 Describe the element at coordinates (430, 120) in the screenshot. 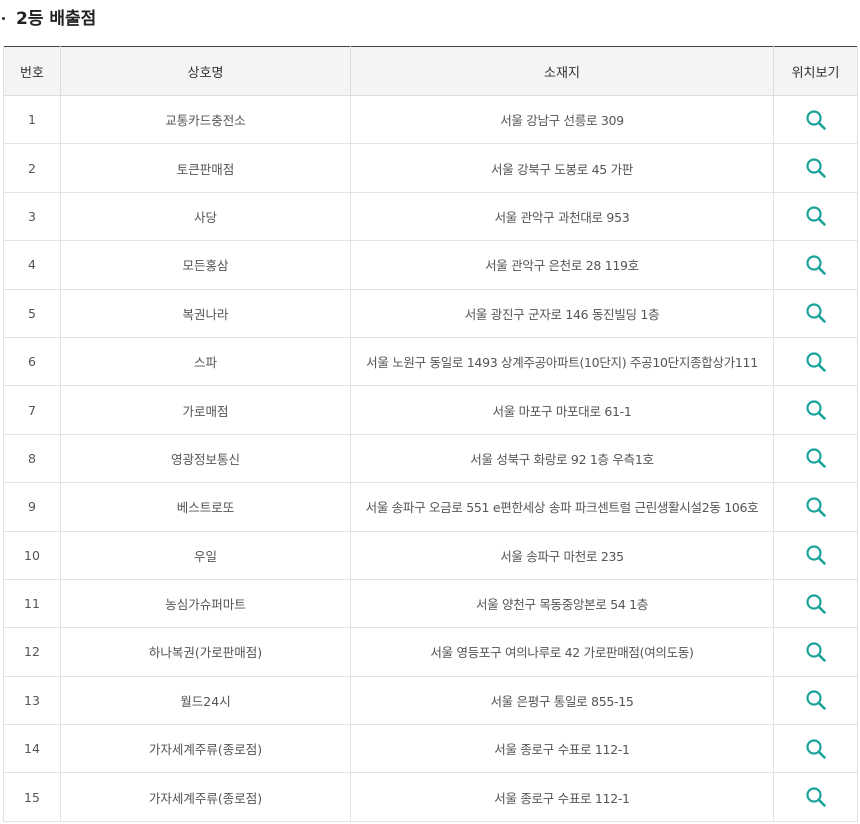

I see `table-row: 1 교통카드충전소 서울 강남구 선릉로 309` at that location.